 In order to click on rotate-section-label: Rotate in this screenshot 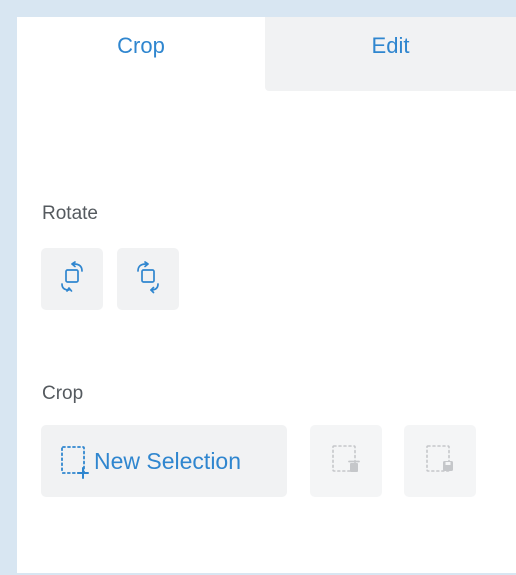, I will do `click(70, 213)`.